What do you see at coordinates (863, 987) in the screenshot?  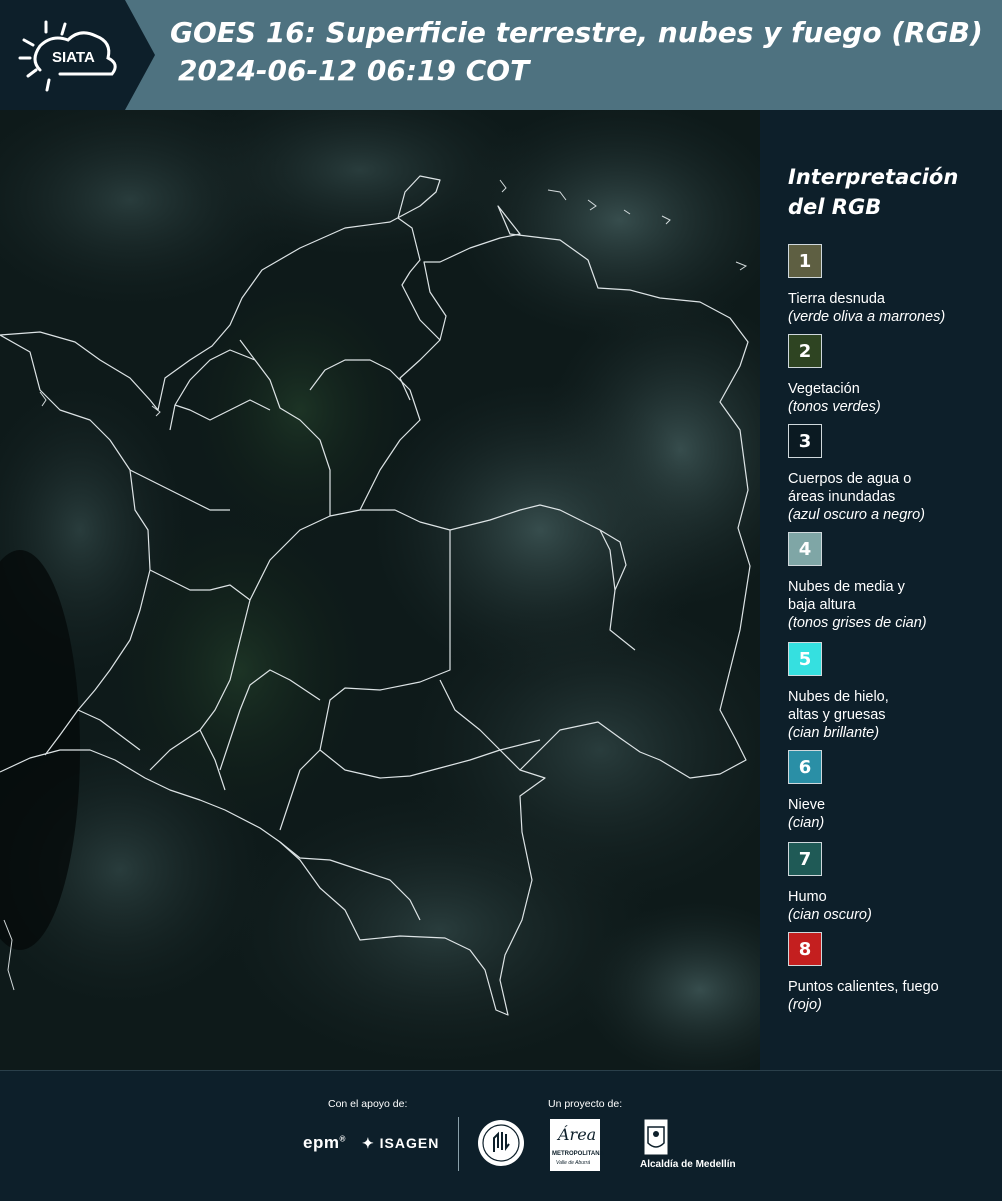 I see `legend-item-label: Puntos calientes, fuego` at bounding box center [863, 987].